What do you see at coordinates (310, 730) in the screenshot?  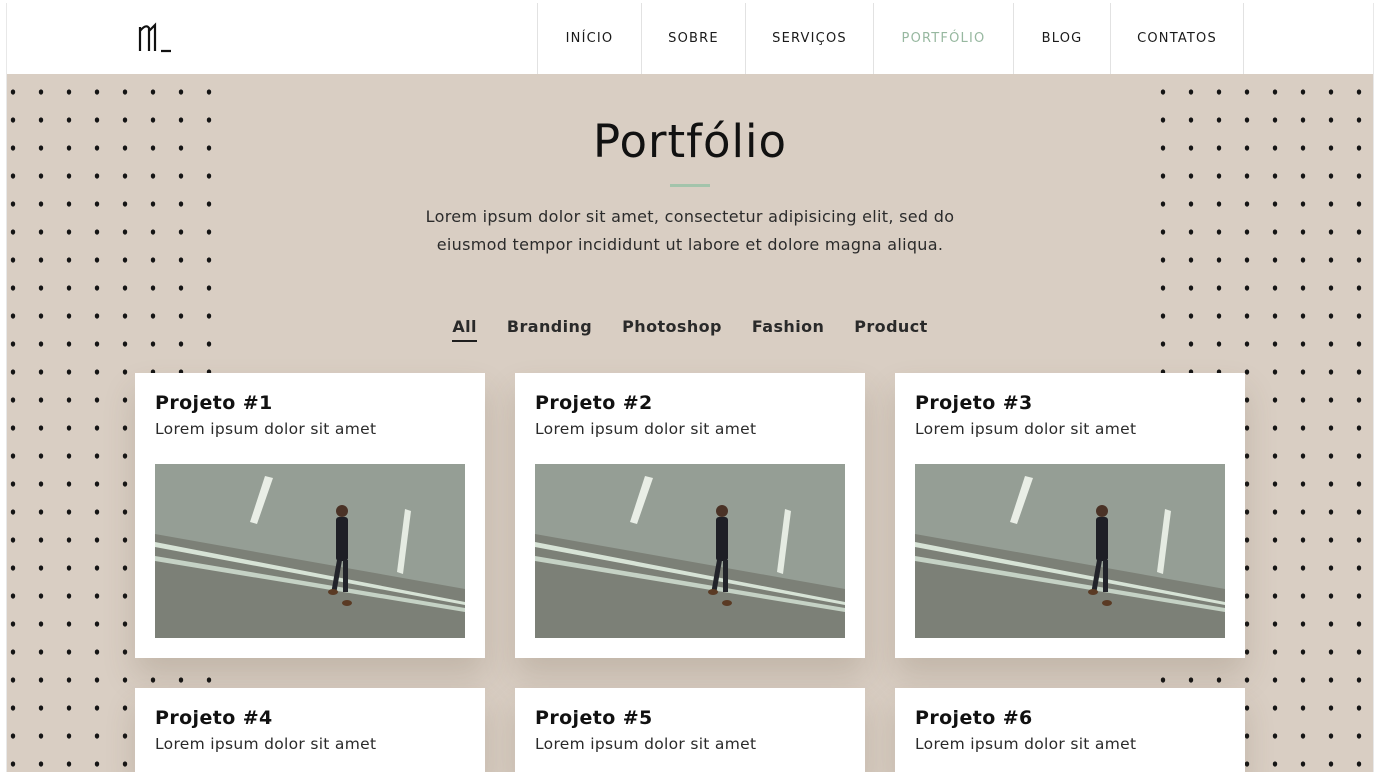 I see `project-card-4: Projeto #4 Lorem ipsum dolor sit amet` at bounding box center [310, 730].